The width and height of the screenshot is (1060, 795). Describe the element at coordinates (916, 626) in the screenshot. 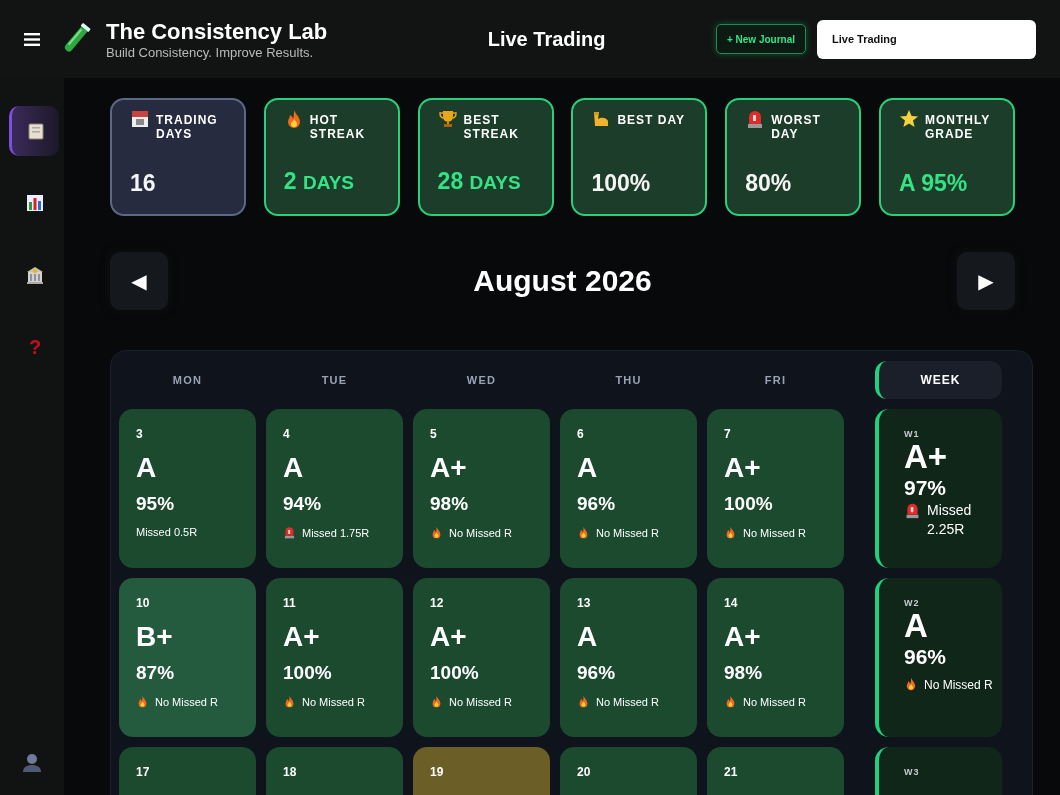

I see `week-grade: A` at that location.